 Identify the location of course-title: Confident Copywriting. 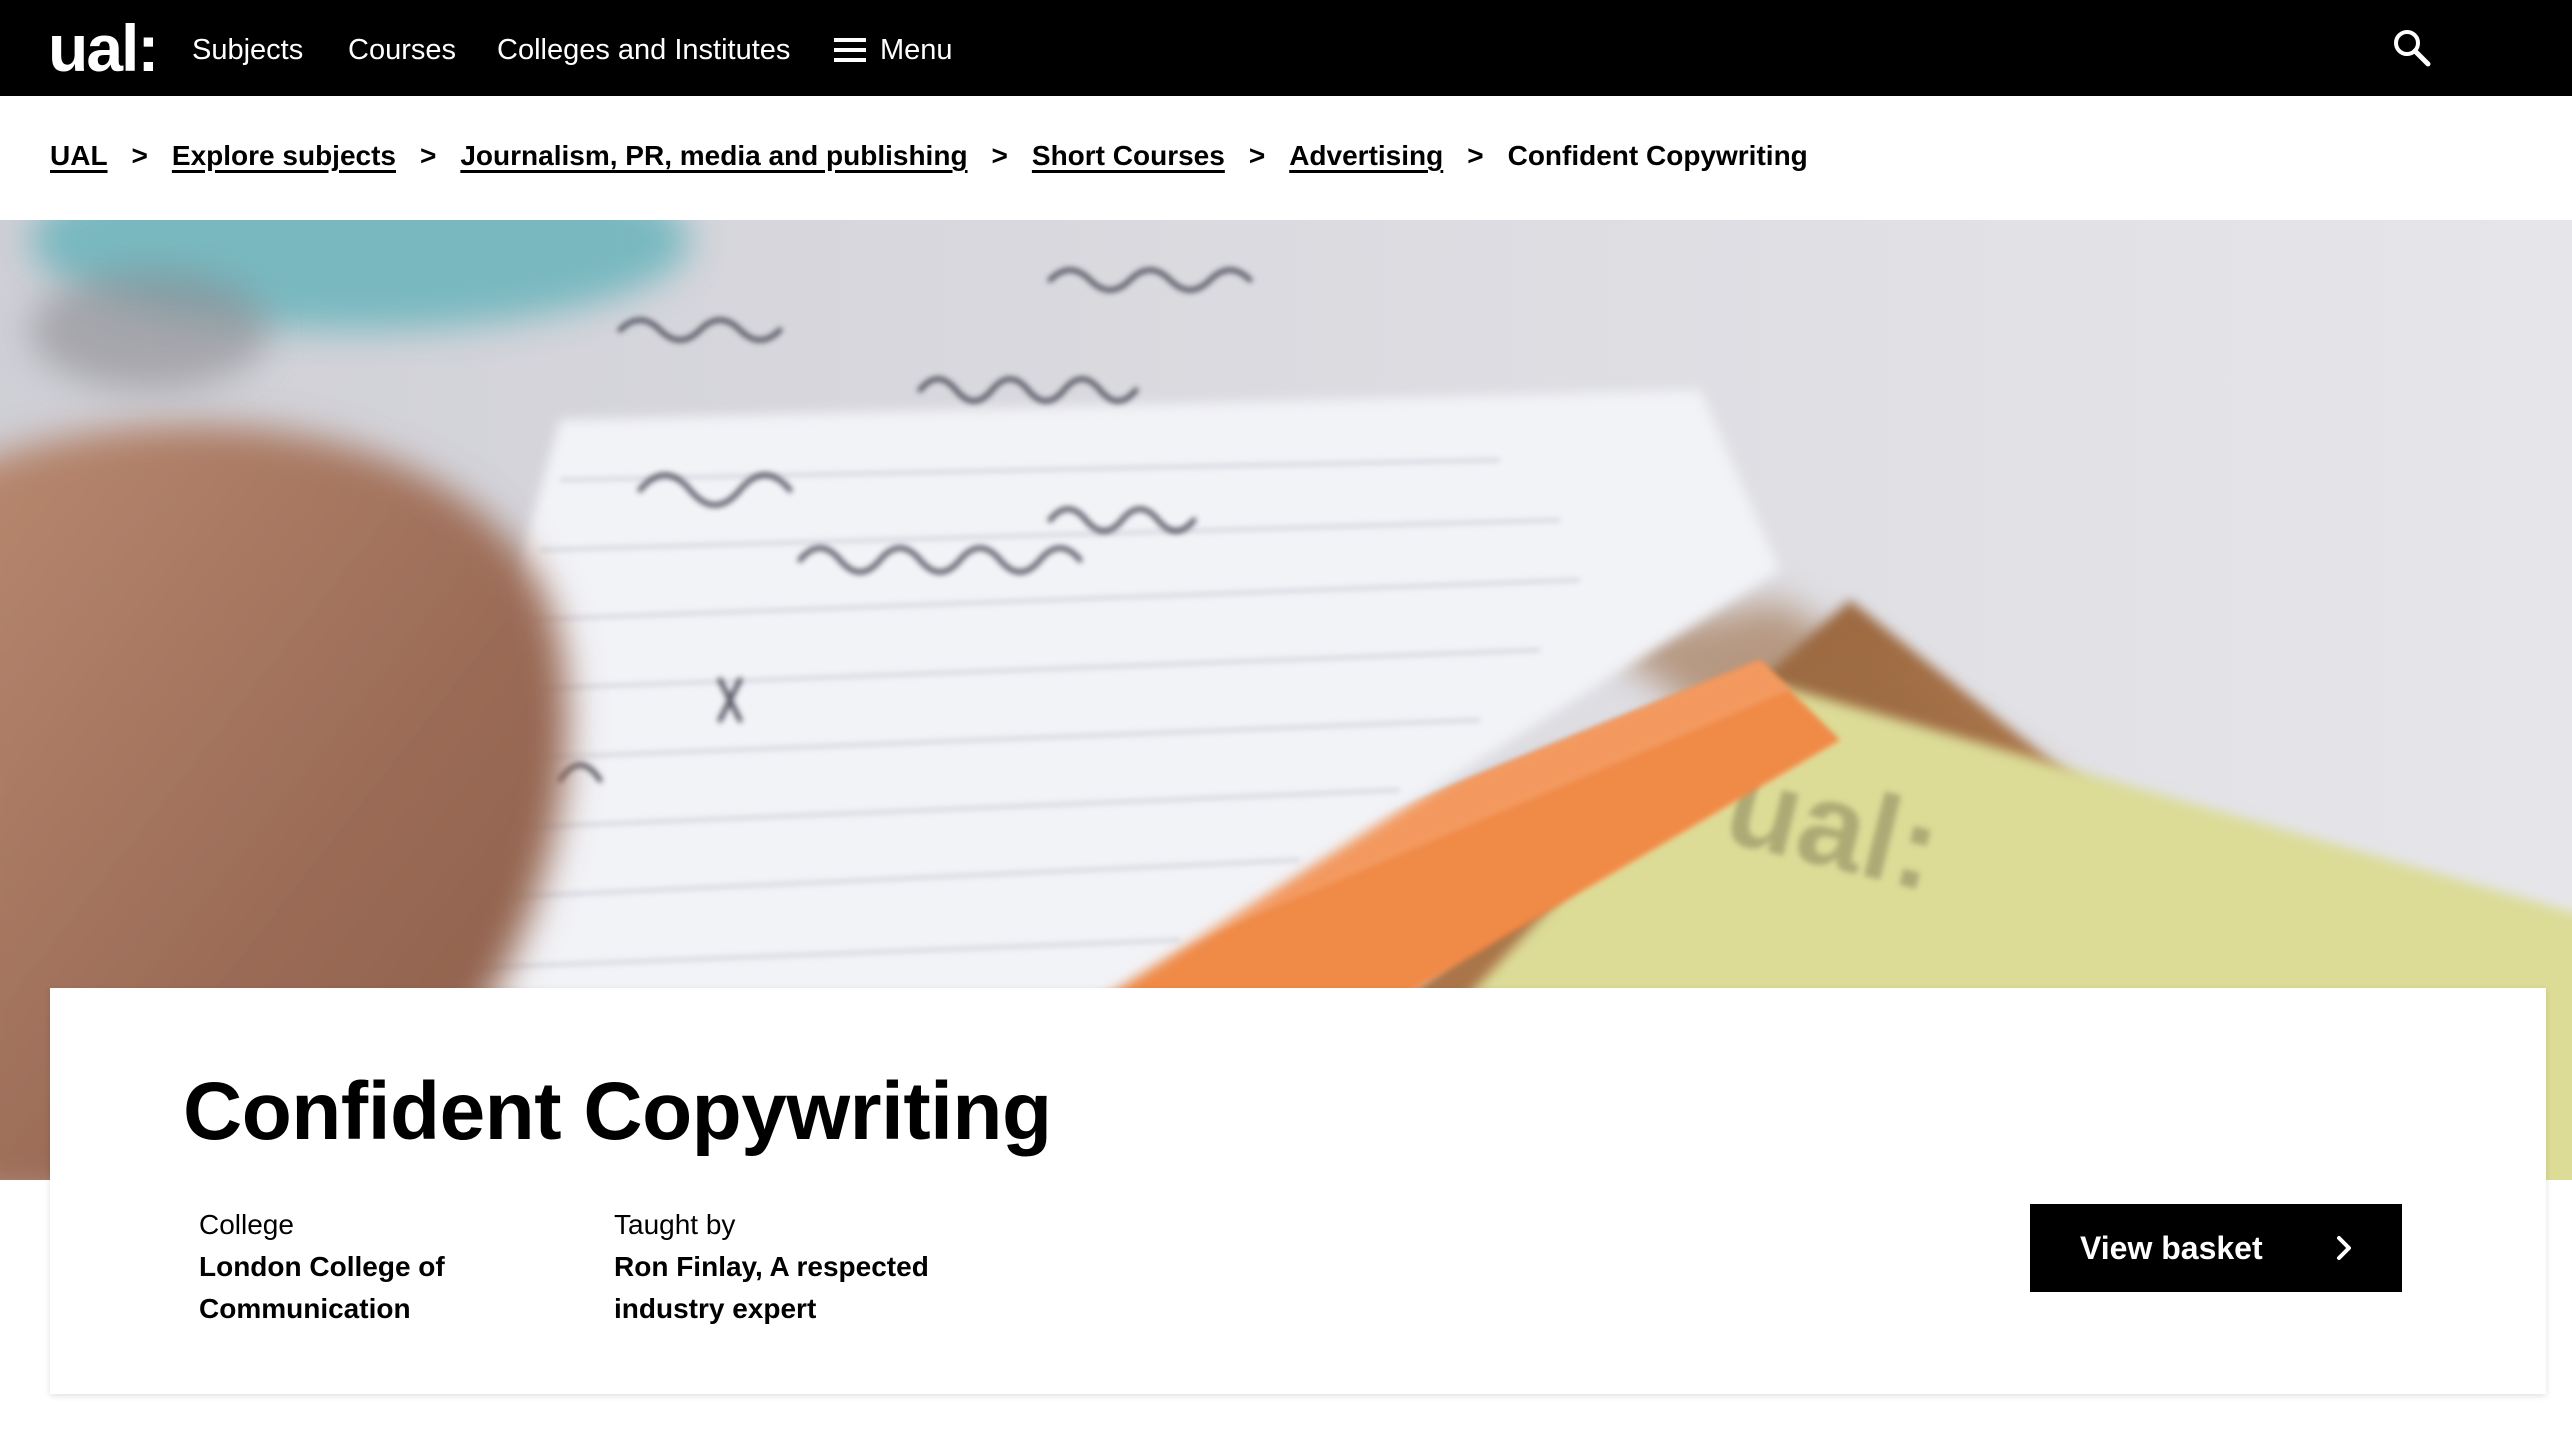
(617, 1111).